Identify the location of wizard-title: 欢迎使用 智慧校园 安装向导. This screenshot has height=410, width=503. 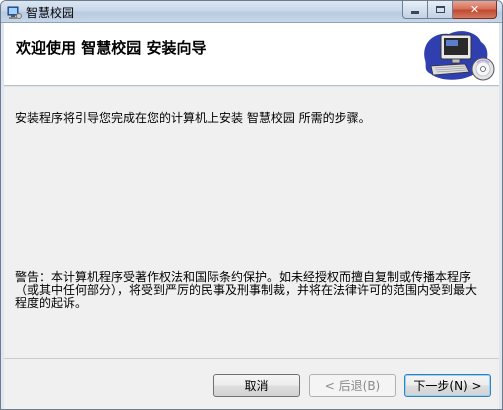
(111, 48).